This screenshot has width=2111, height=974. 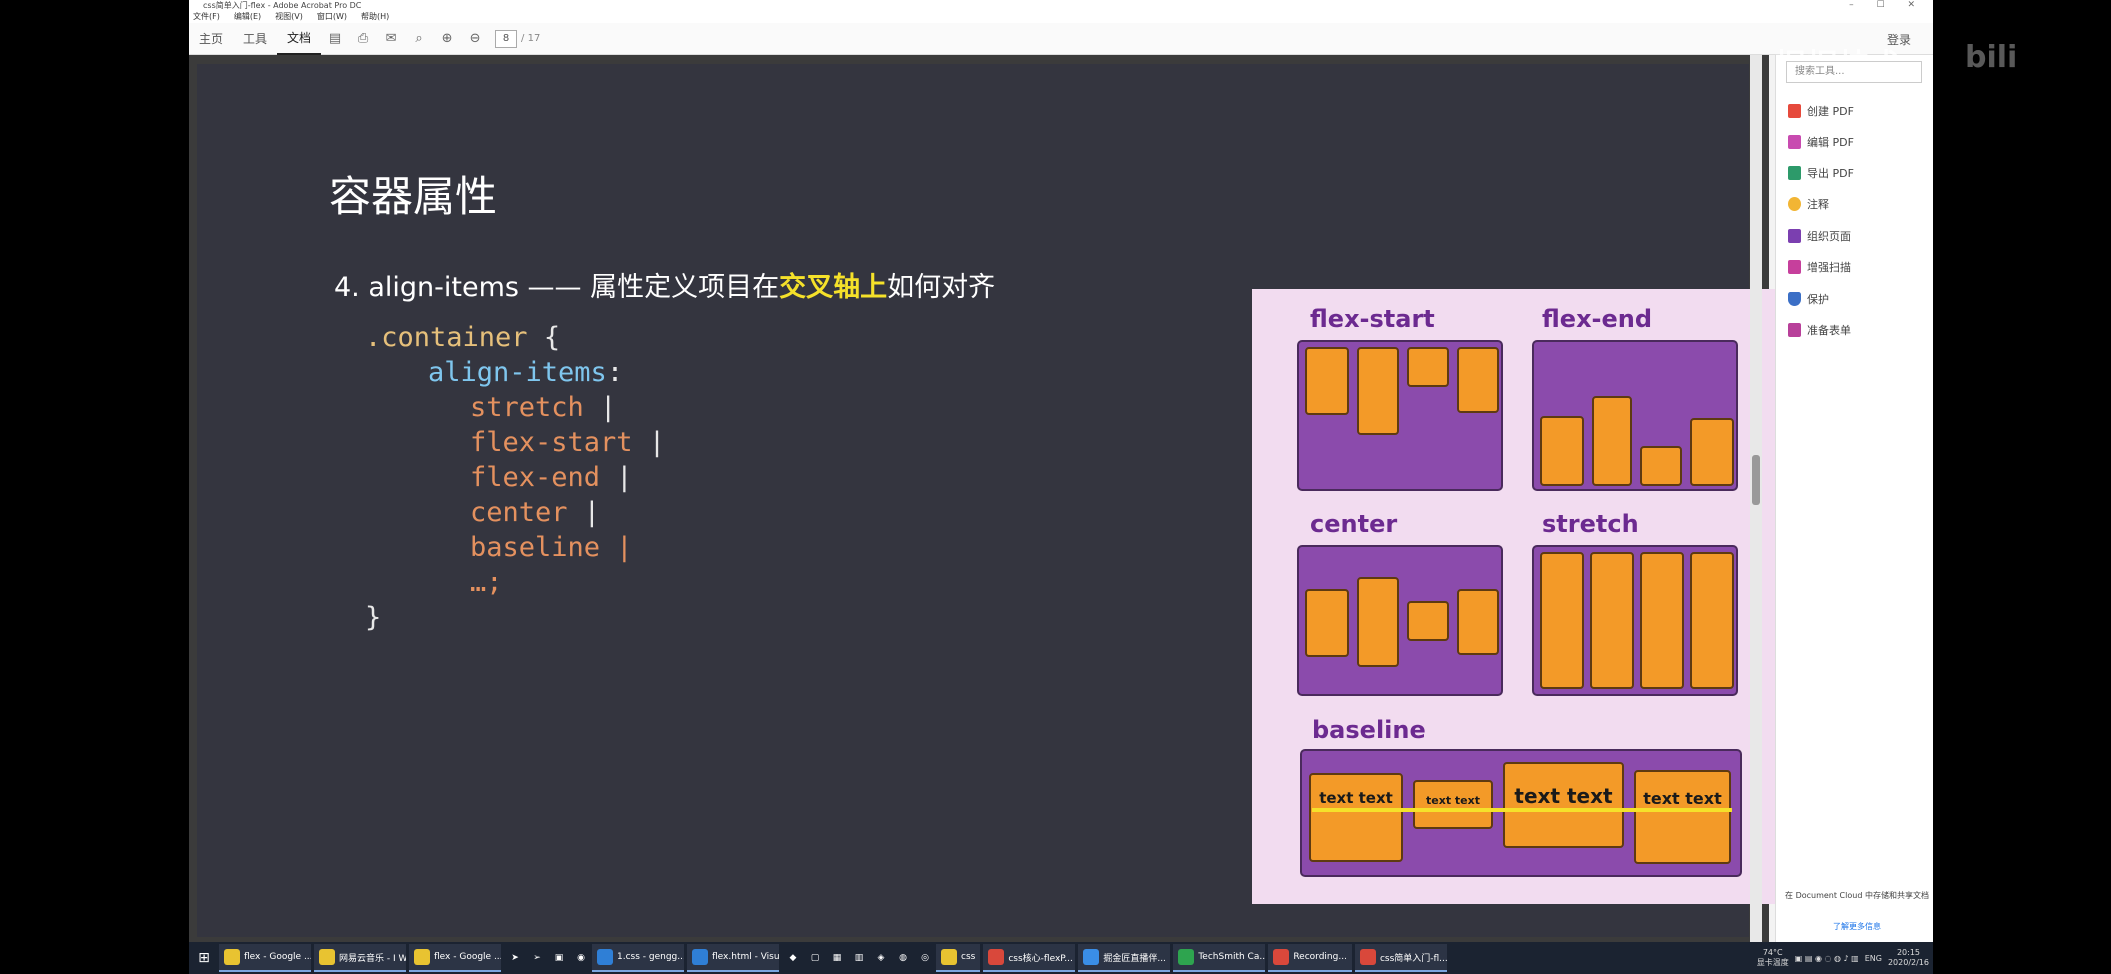 What do you see at coordinates (515, 958) in the screenshot?
I see `telegram-icon: ➤` at bounding box center [515, 958].